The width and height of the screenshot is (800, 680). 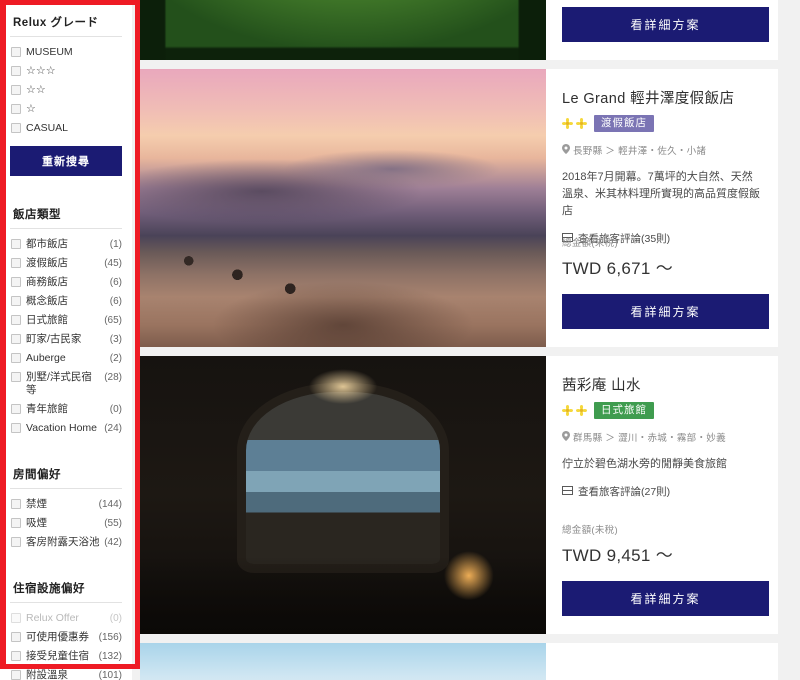 What do you see at coordinates (113, 428) in the screenshot?
I see `filter-count: (24)` at bounding box center [113, 428].